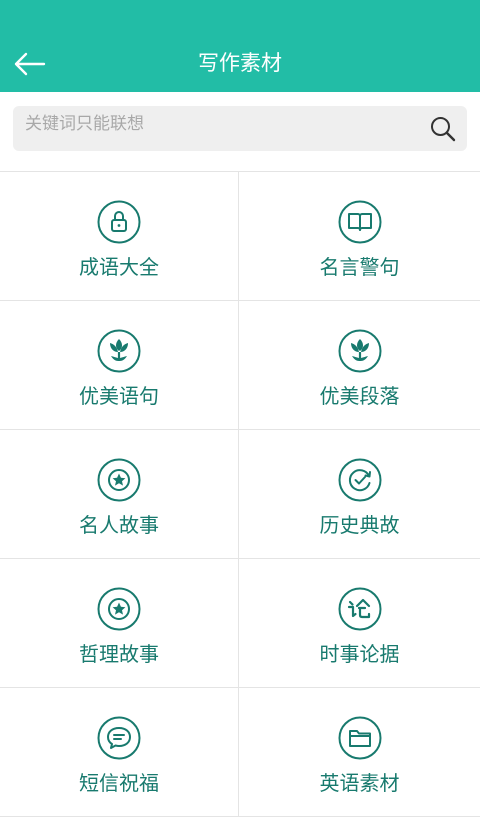 This screenshot has width=480, height=817. I want to click on grid-item-sms-wishes: 短信祝福, so click(119, 752).